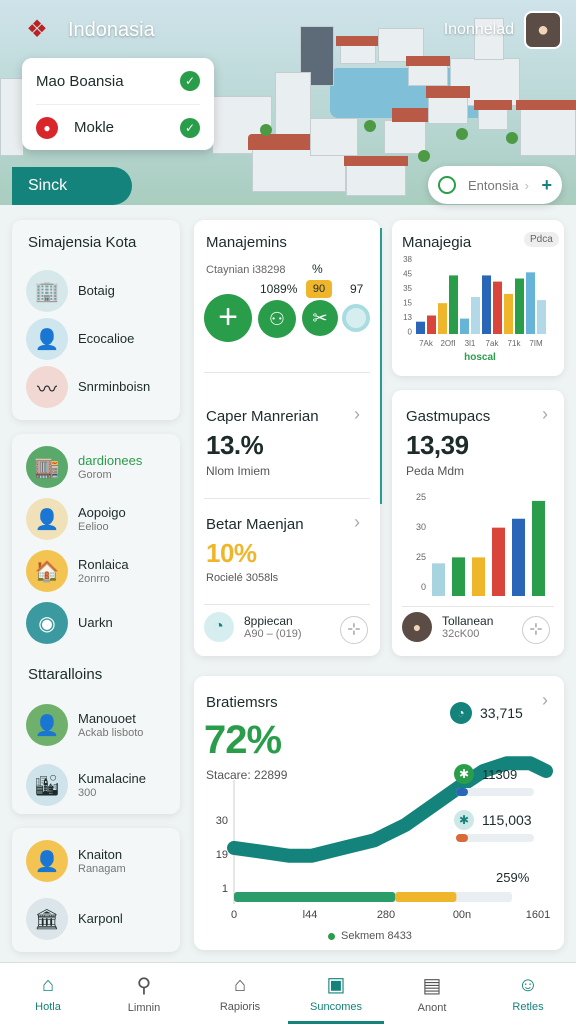  What do you see at coordinates (76, 861) in the screenshot?
I see `sidebar-item: 👤 Knaiton Ranagam` at bounding box center [76, 861].